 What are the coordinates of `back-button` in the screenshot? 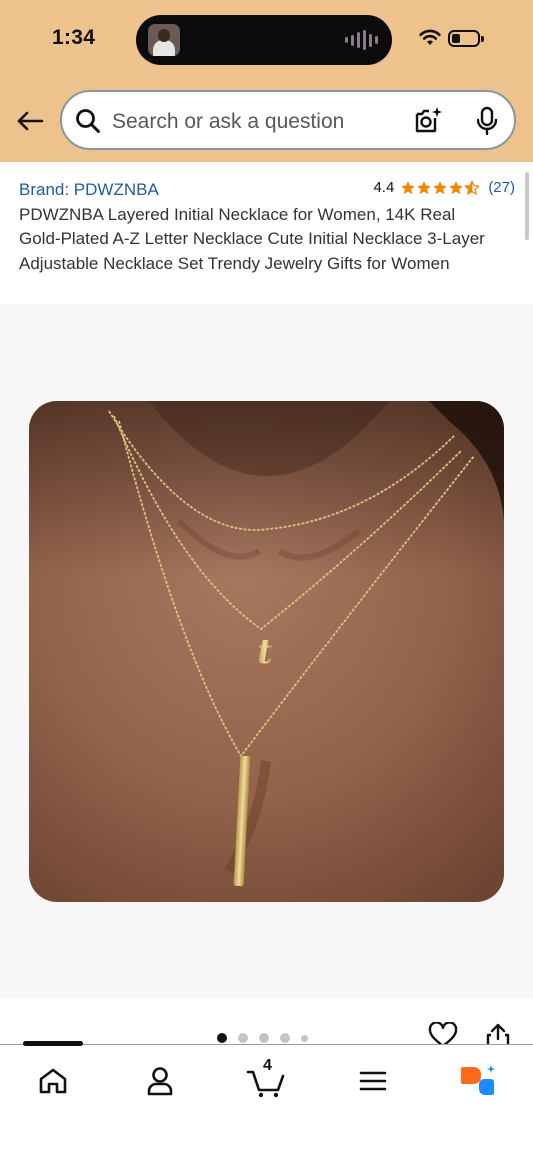 It's located at (30, 121).